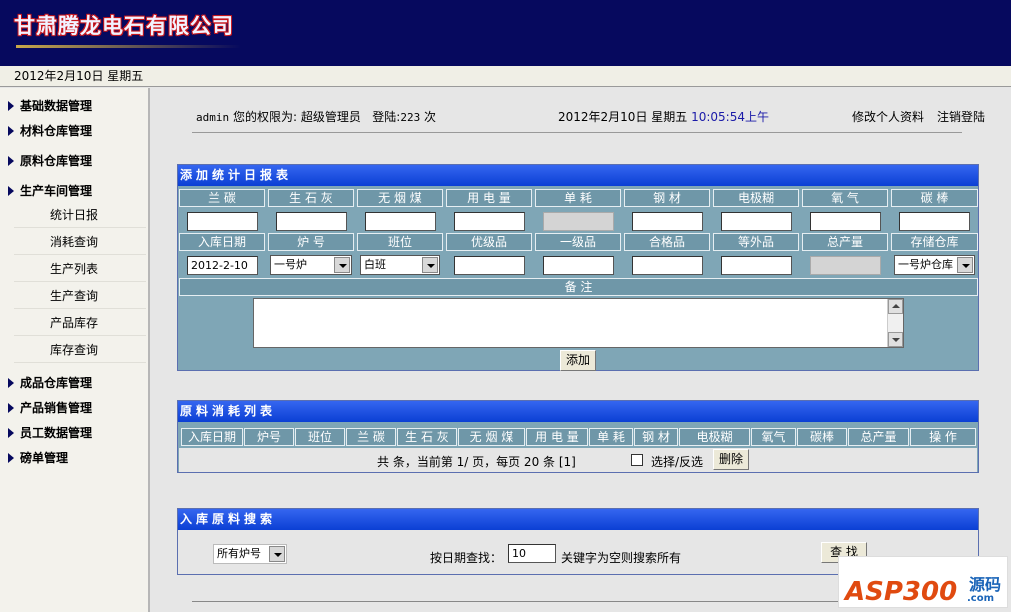  What do you see at coordinates (410, 117) in the screenshot?
I see `login-count: 223` at bounding box center [410, 117].